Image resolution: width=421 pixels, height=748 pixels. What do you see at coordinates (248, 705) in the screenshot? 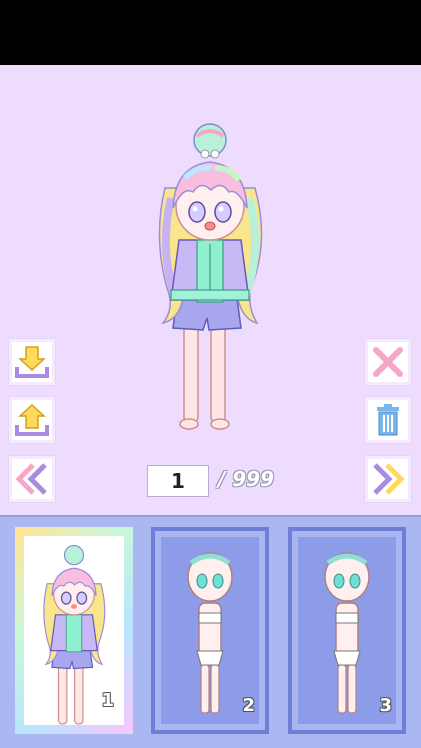
I see `slot-number: 2` at bounding box center [248, 705].